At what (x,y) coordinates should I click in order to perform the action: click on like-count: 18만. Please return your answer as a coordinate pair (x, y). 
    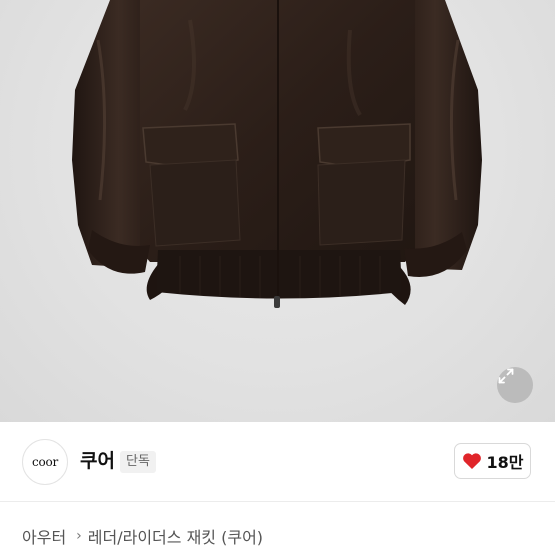
    Looking at the image, I should click on (505, 462).